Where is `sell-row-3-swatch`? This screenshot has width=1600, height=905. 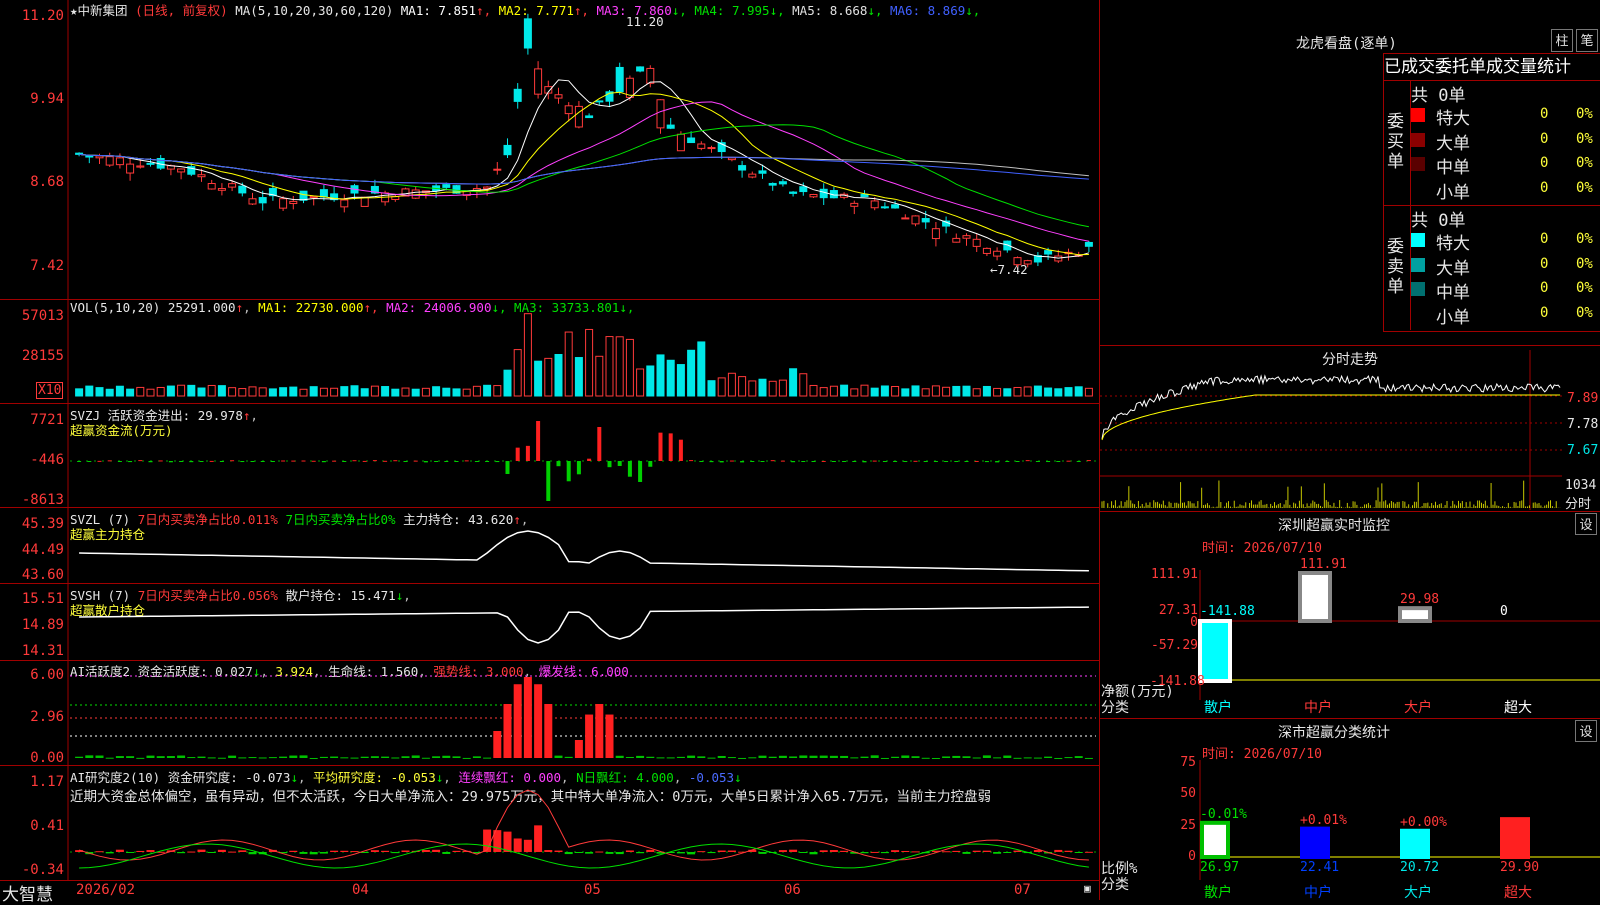 sell-row-3-swatch is located at coordinates (1418, 314).